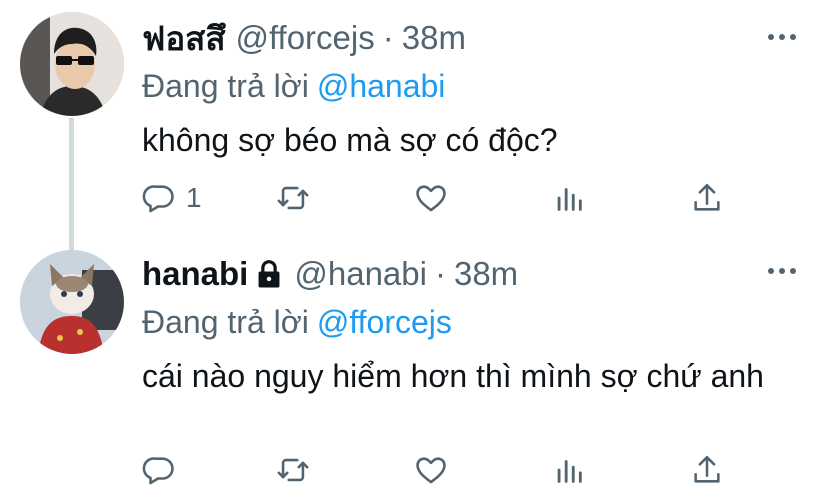  I want to click on tweet-header: hanabi @hanabi · 38m, so click(465, 274).